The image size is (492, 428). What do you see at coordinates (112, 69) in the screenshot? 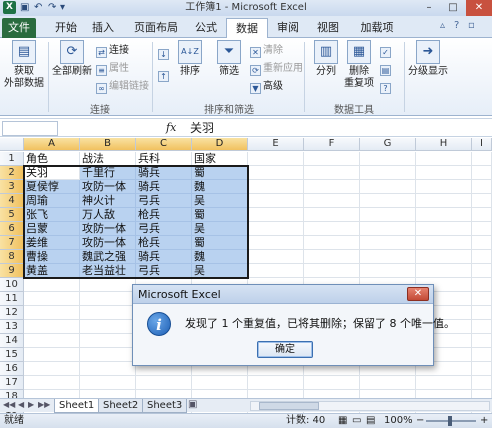
I see `properties-button: ≡ 属性` at bounding box center [112, 69].